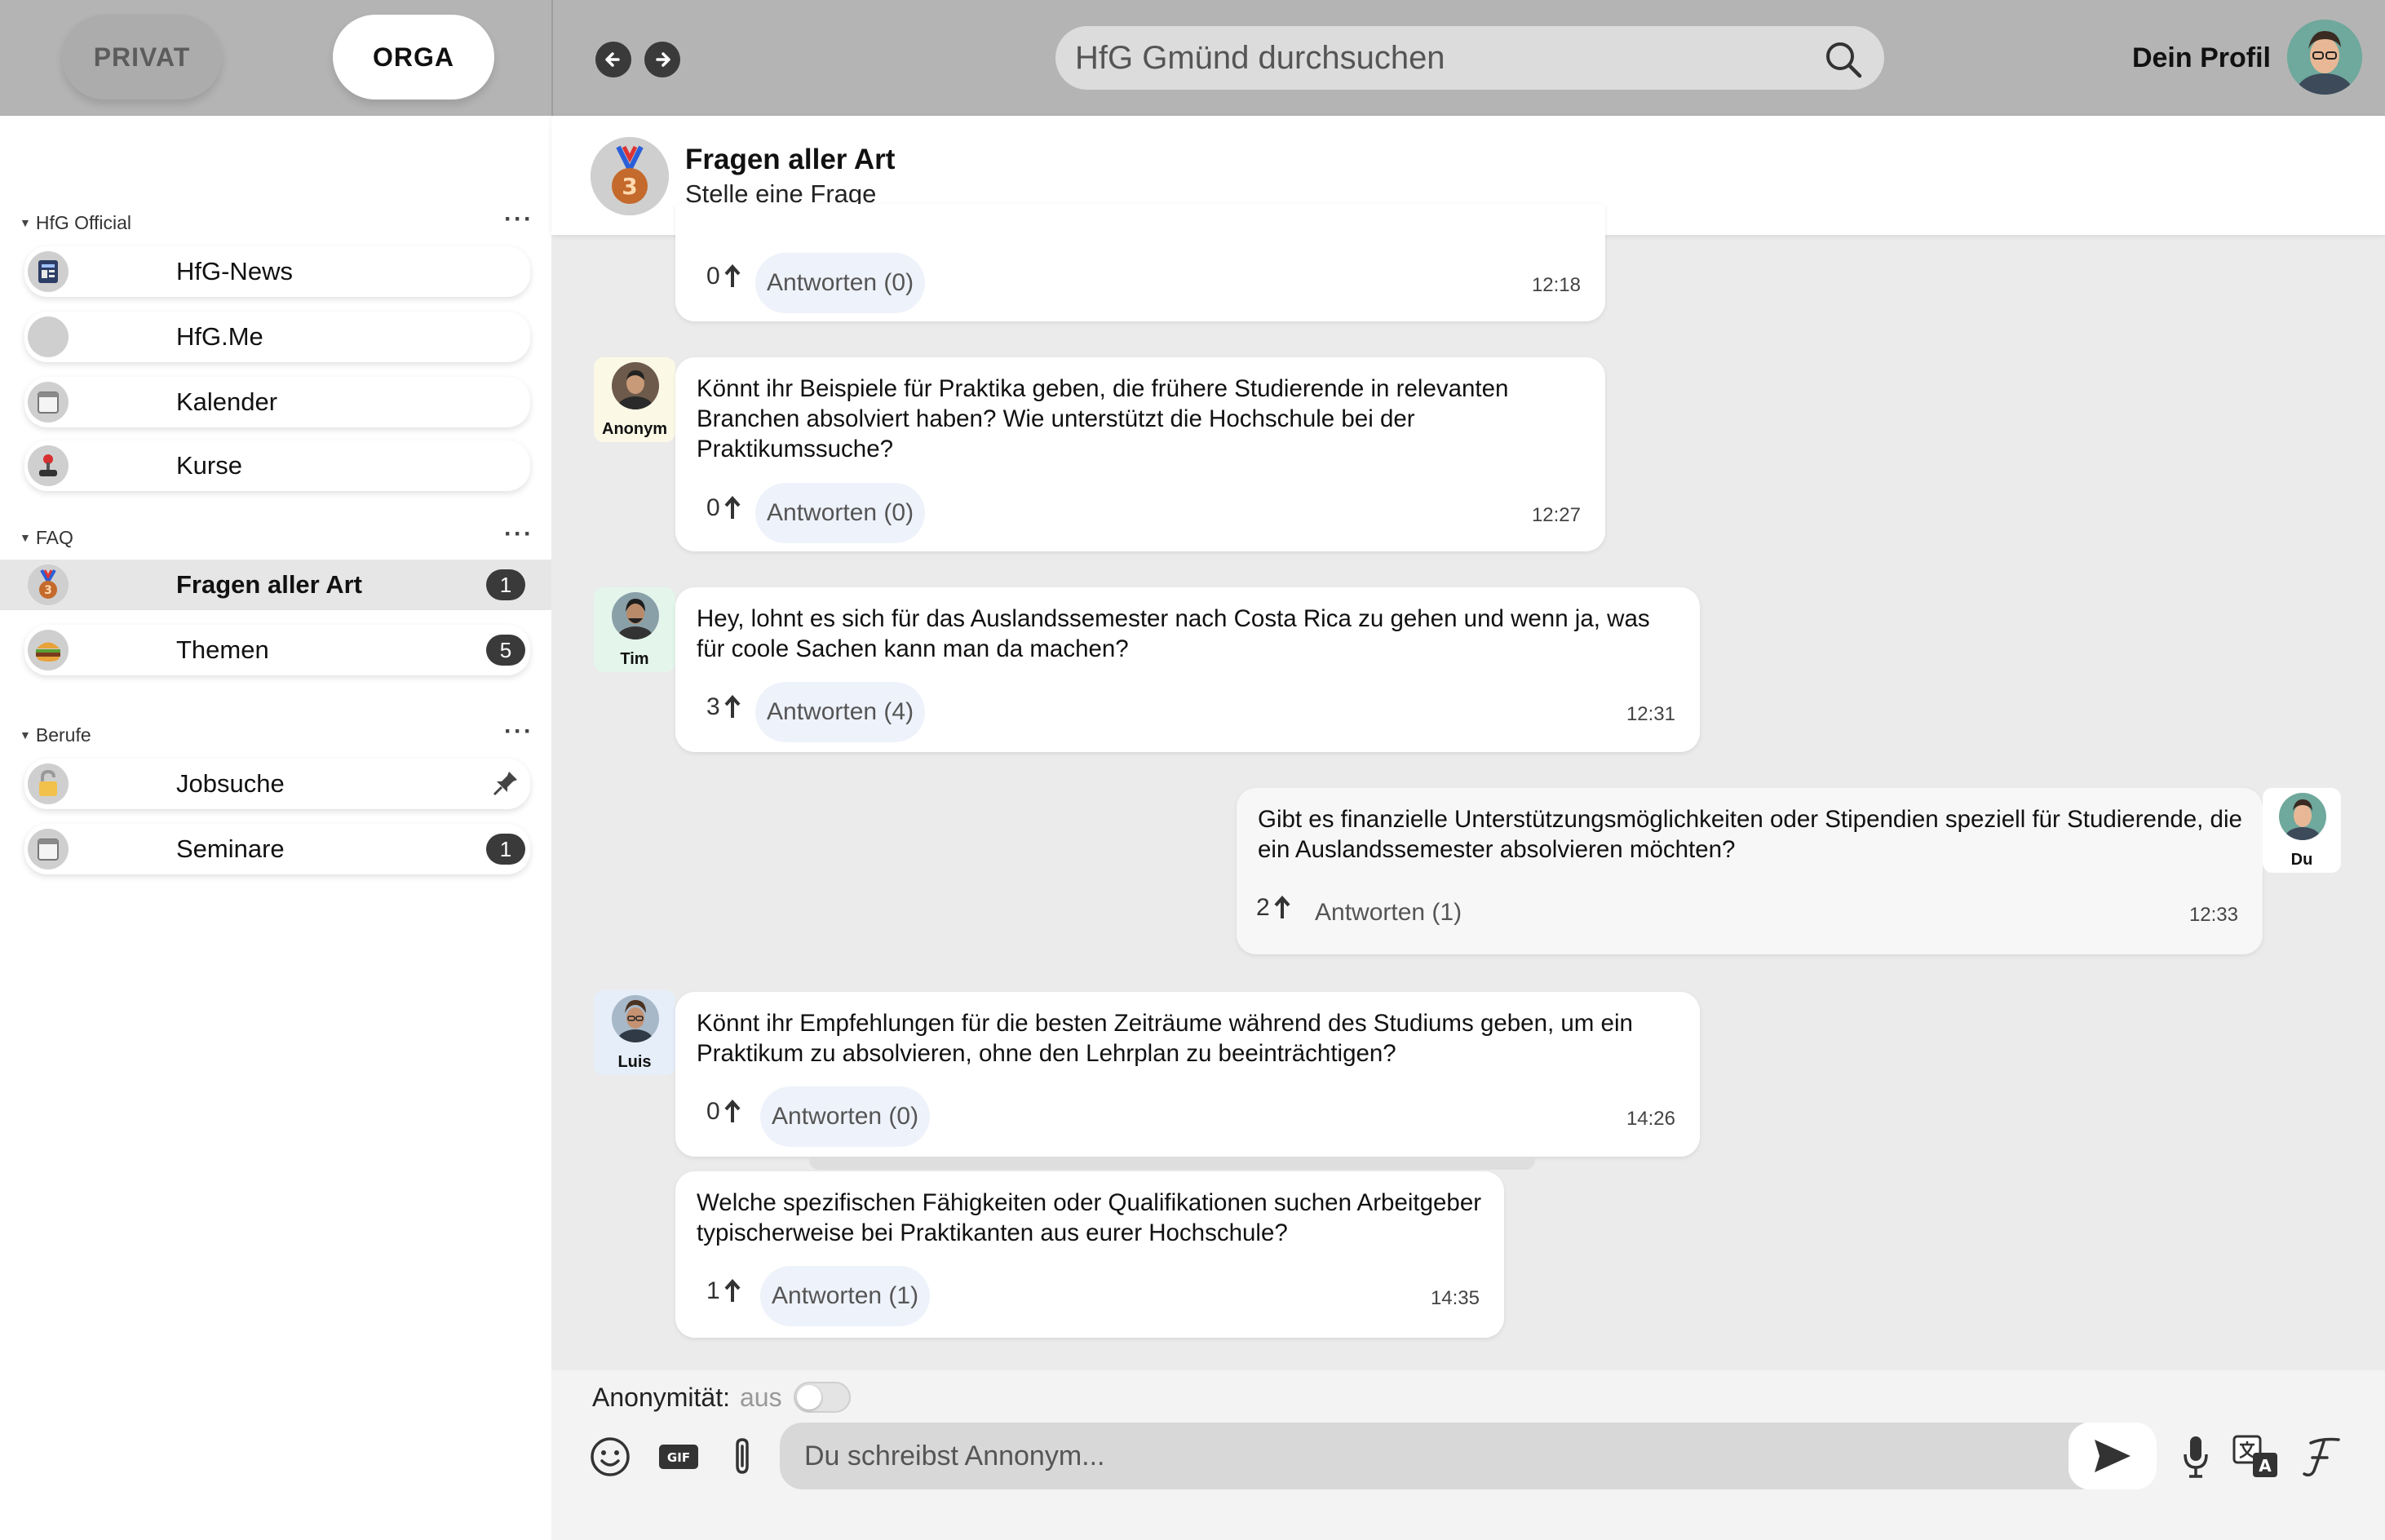  Describe the element at coordinates (1172, 1163) in the screenshot. I see `thread-connector` at that location.